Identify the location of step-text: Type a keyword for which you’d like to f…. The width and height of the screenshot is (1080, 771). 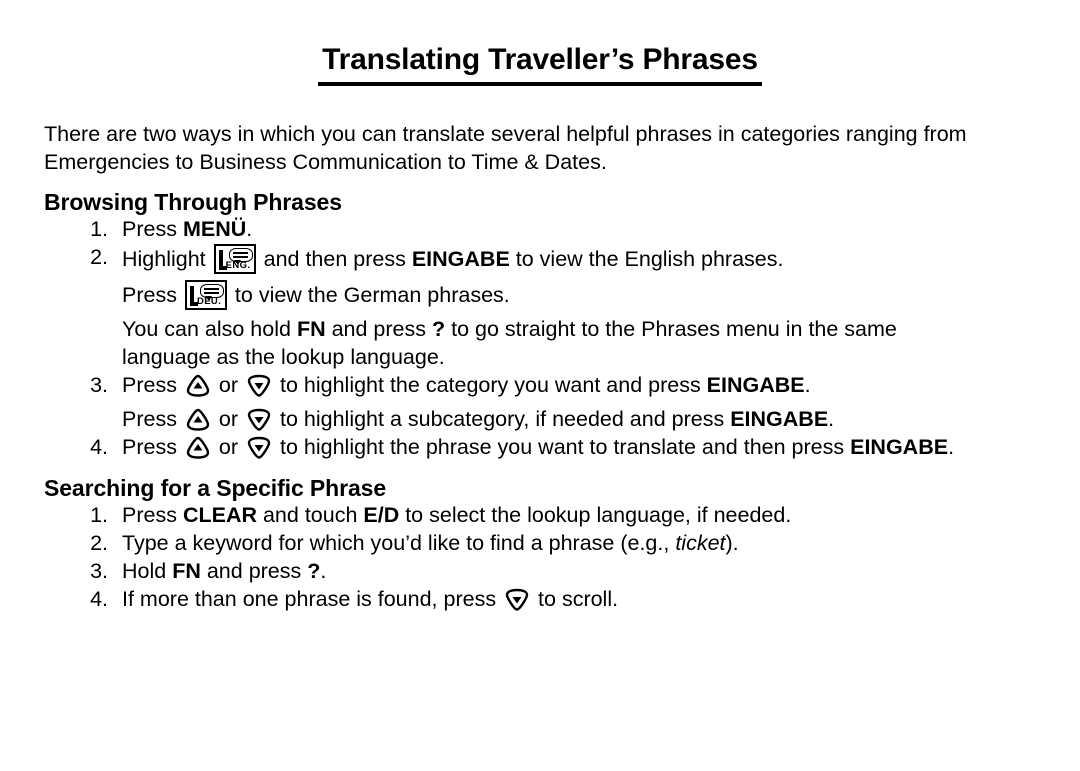
(540, 544).